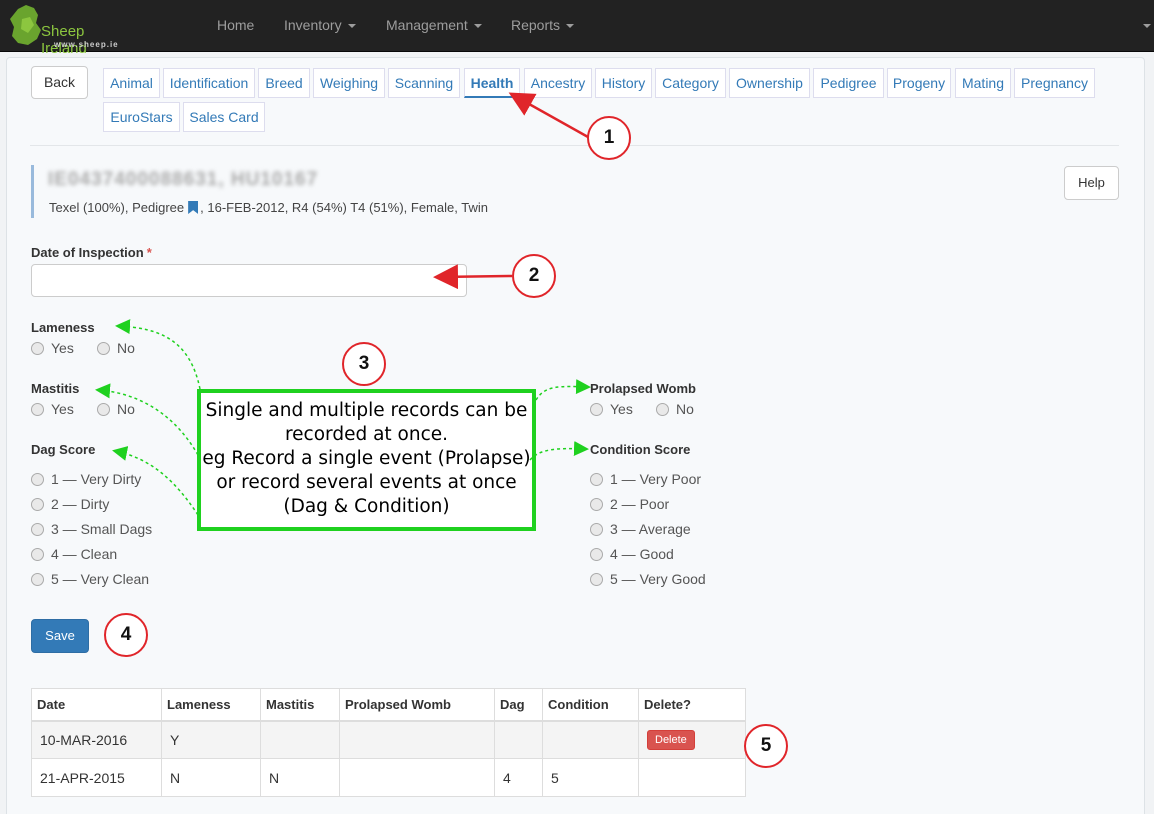 Image resolution: width=1154 pixels, height=814 pixels. I want to click on dag-score-2-radio: 2 — Dirty, so click(70, 504).